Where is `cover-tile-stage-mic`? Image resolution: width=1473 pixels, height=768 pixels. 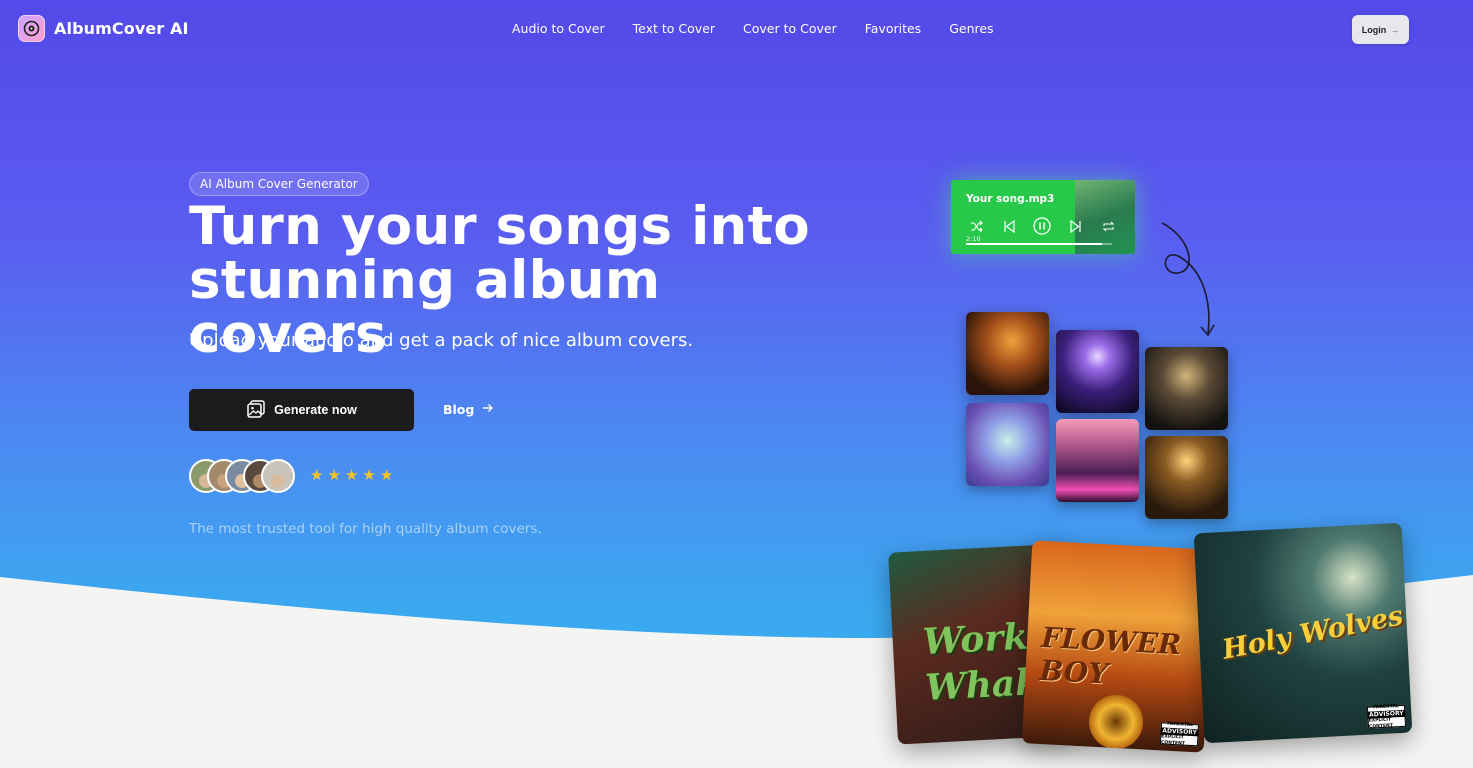 cover-tile-stage-mic is located at coordinates (1186, 477).